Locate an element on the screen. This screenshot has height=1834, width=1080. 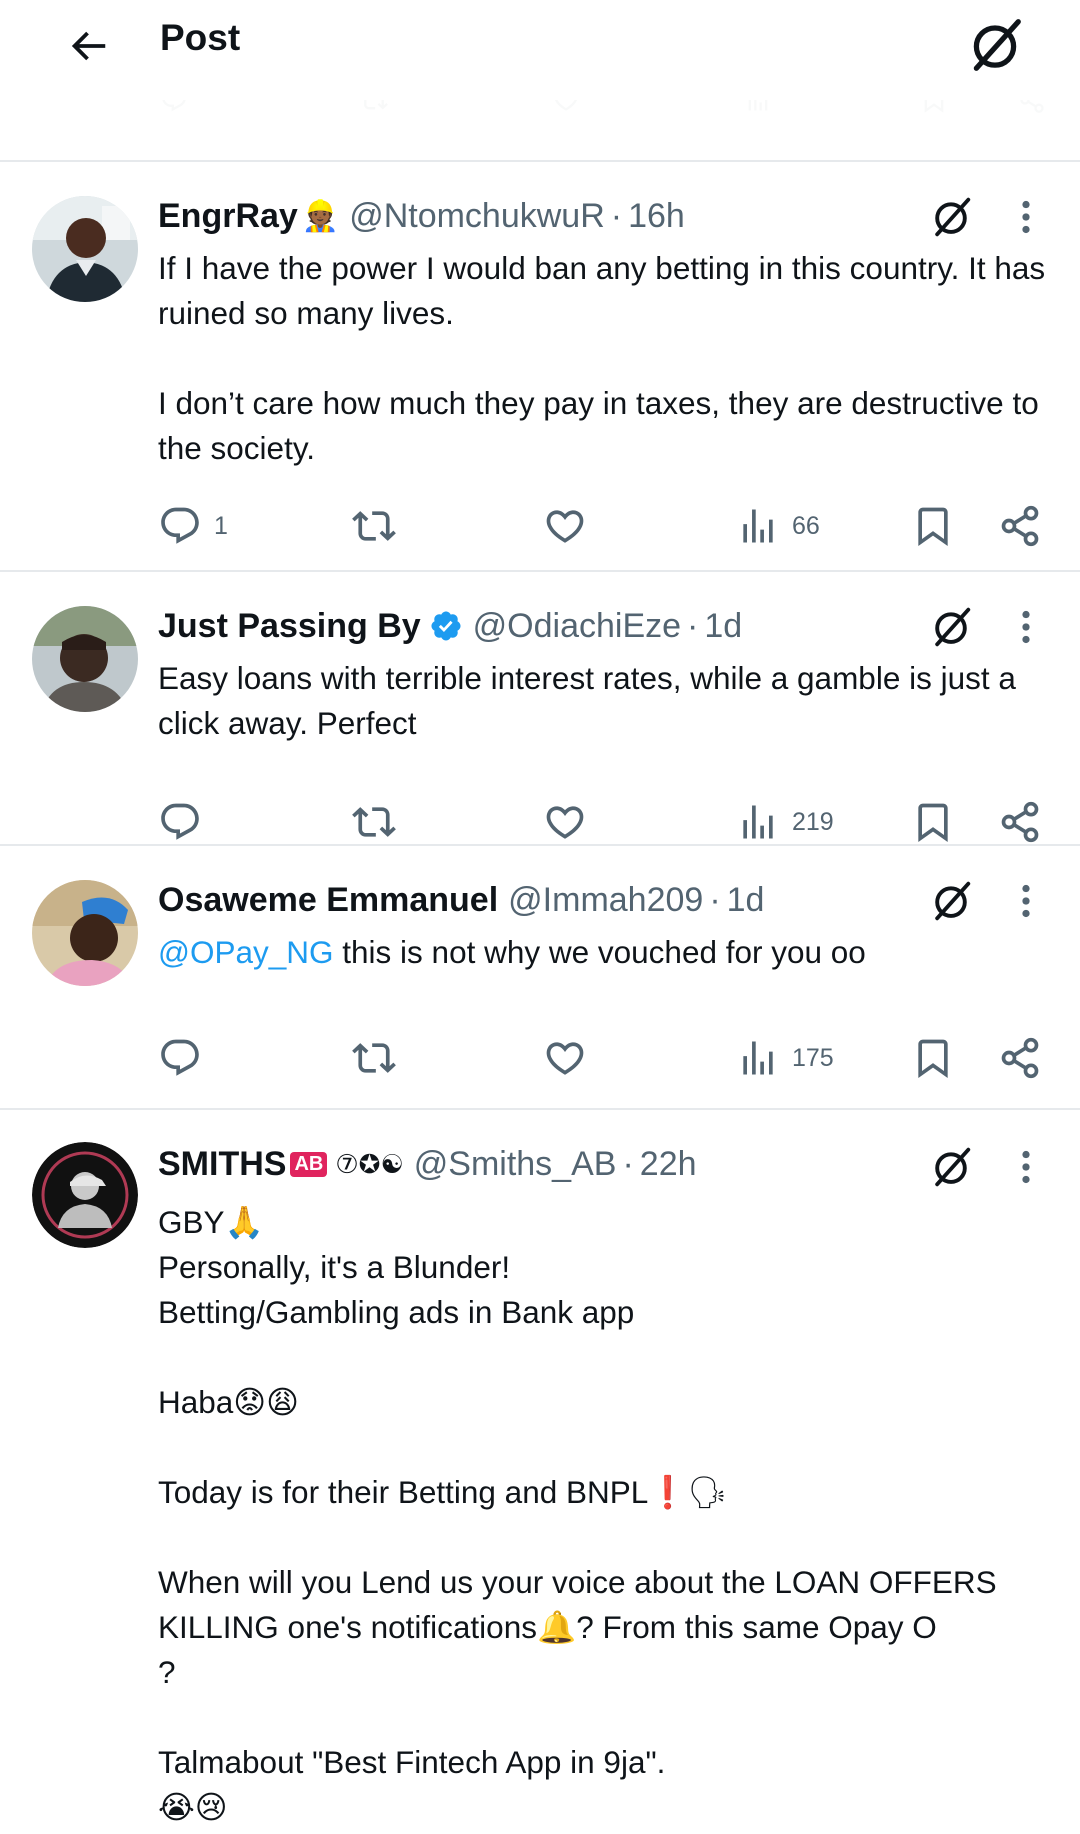
ab-badge: AB is located at coordinates (309, 1164).